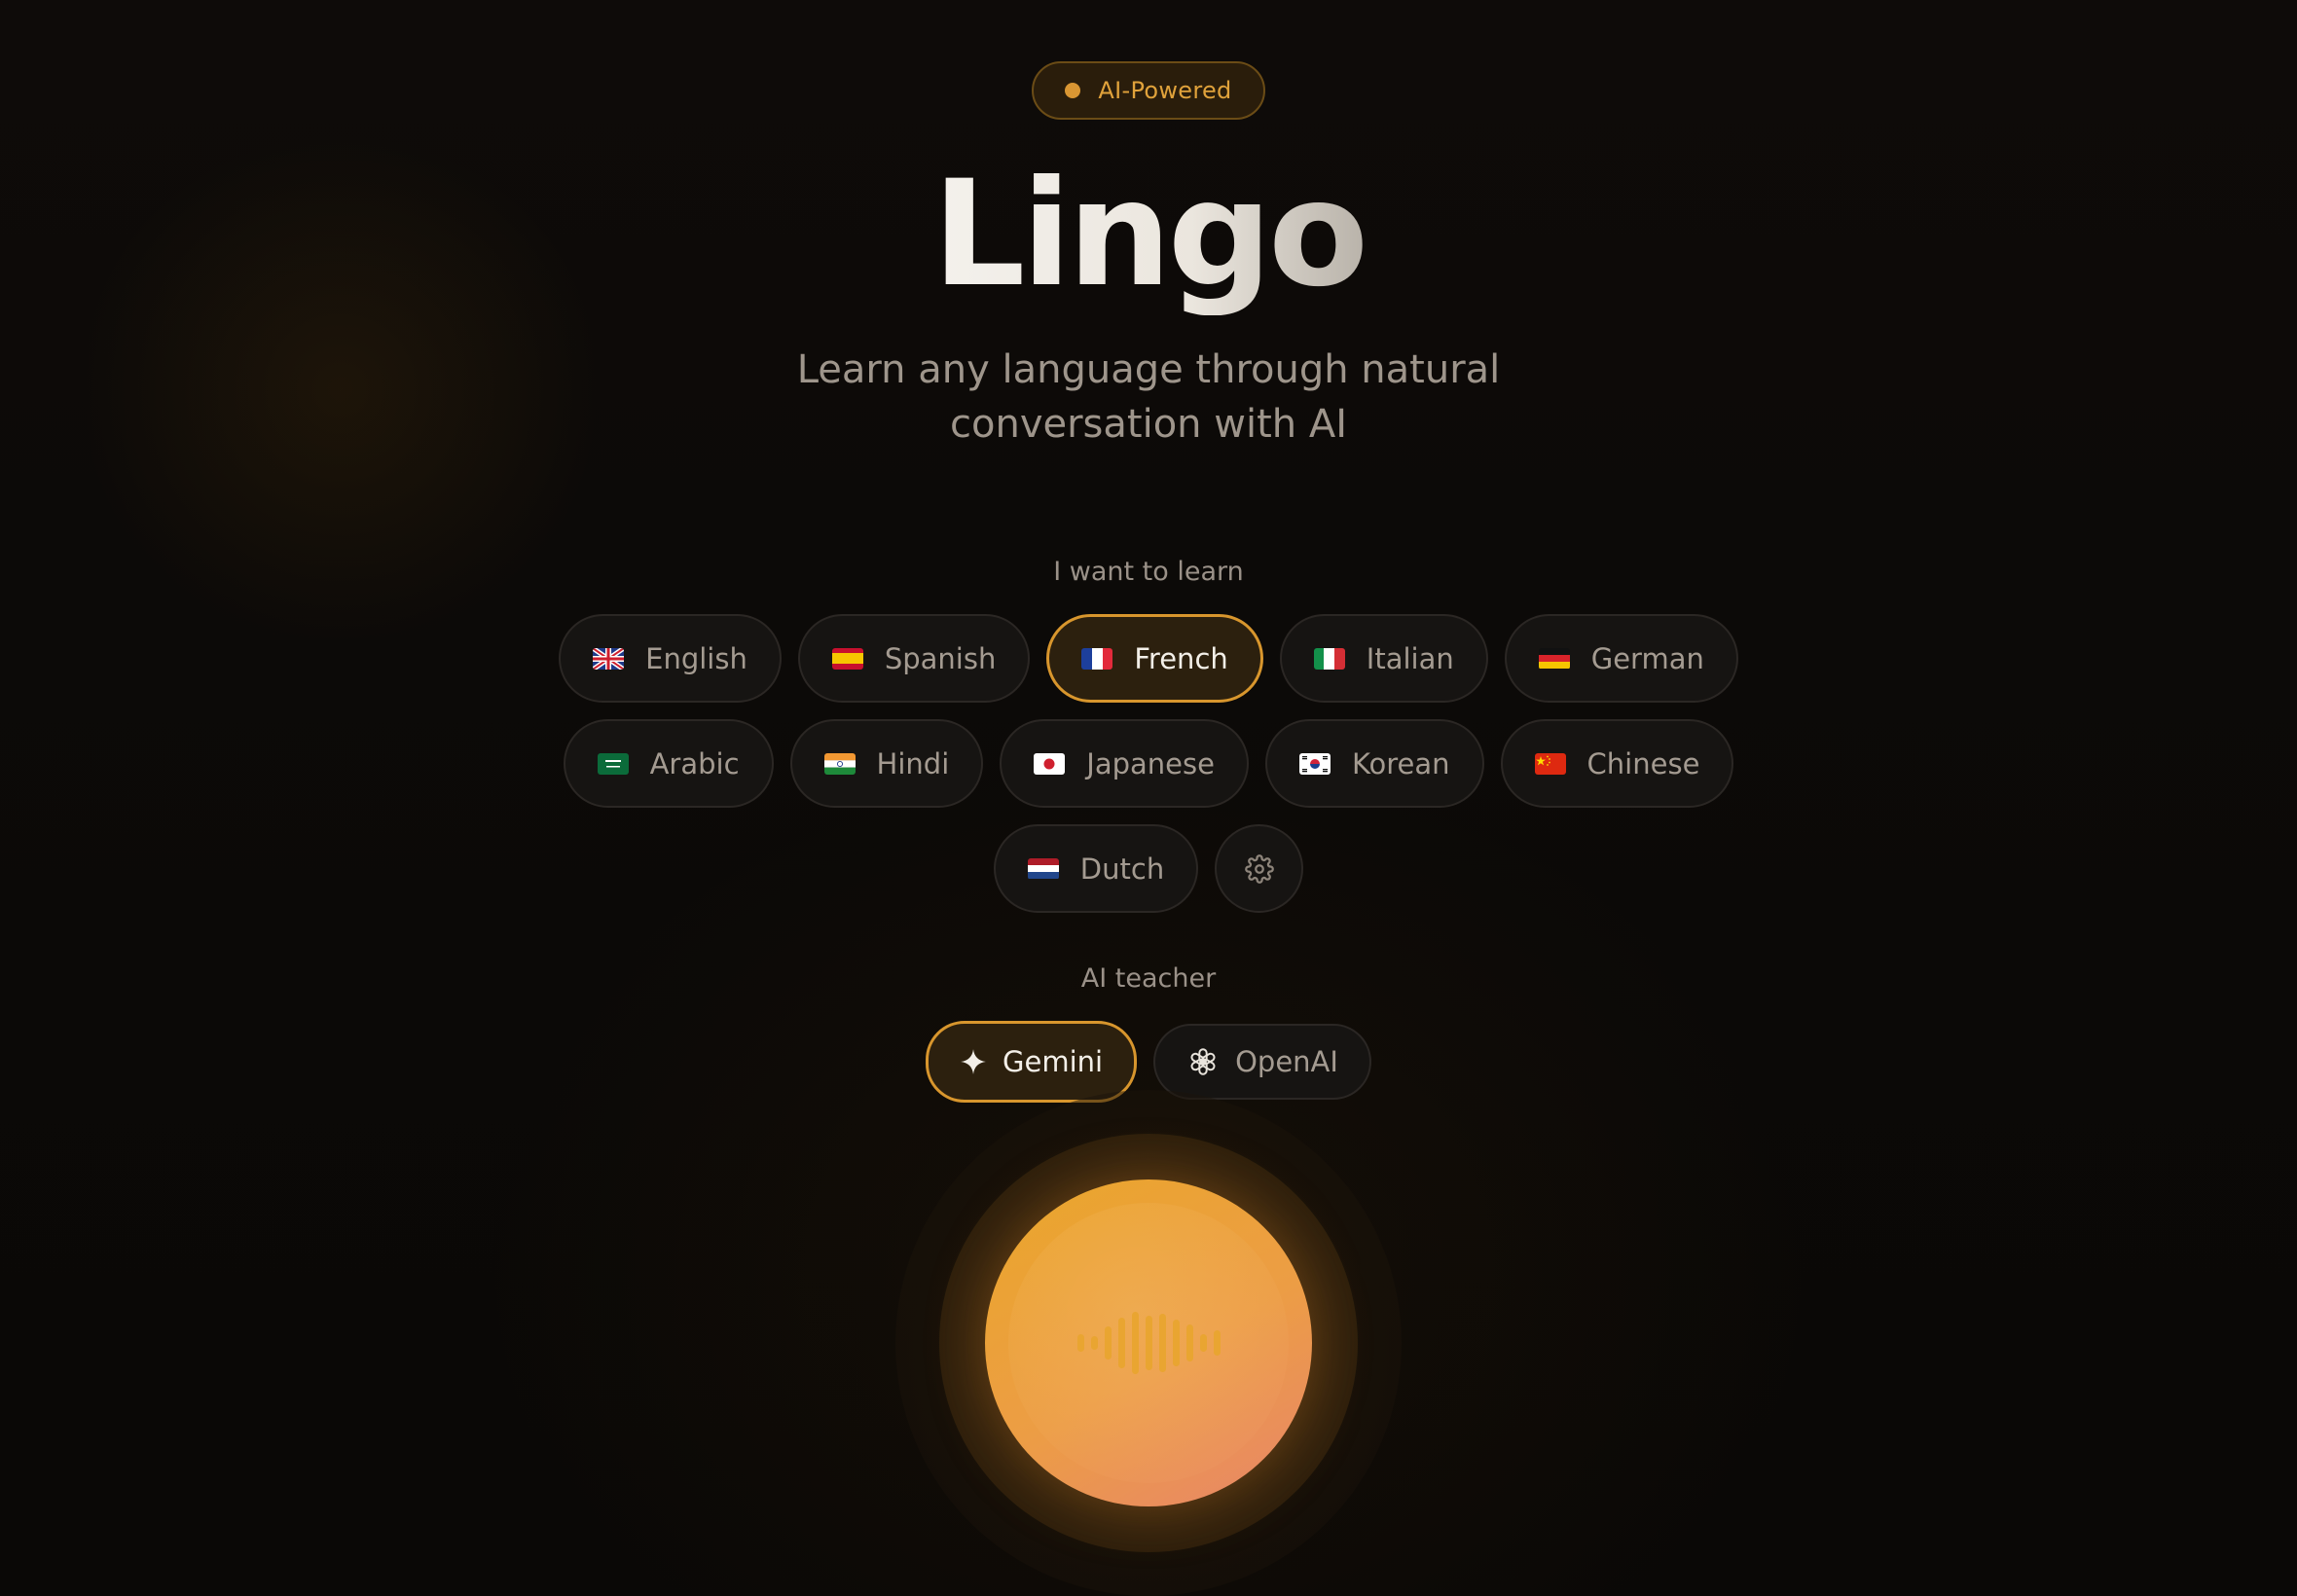 Image resolution: width=2297 pixels, height=1596 pixels. Describe the element at coordinates (913, 763) in the screenshot. I see `language-chip-label: Hindi` at that location.